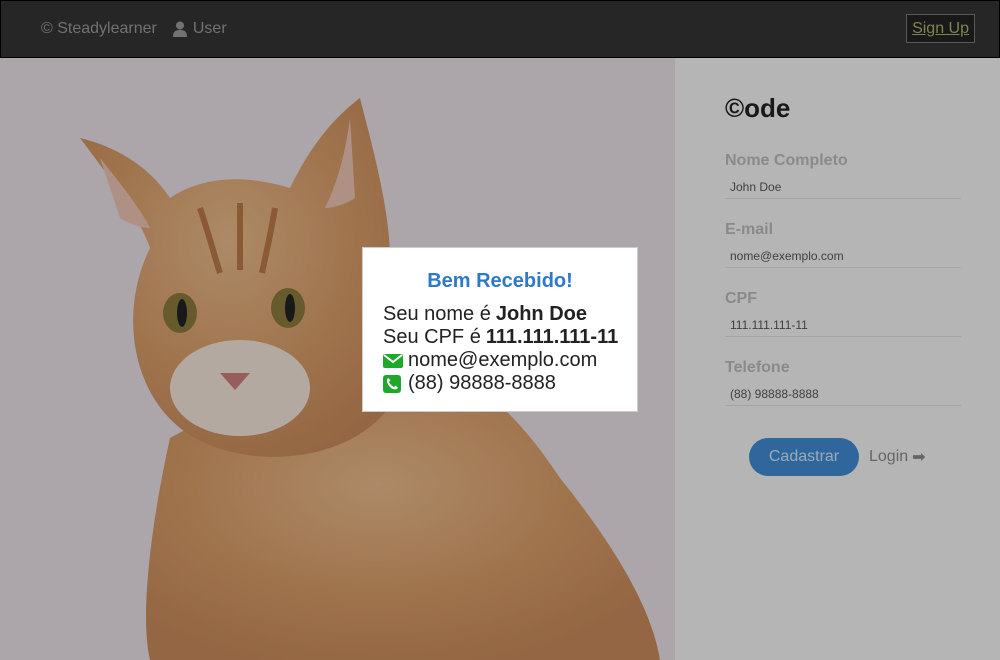 This screenshot has height=660, width=1000. I want to click on email-value: nome@exemplo.com, so click(503, 360).